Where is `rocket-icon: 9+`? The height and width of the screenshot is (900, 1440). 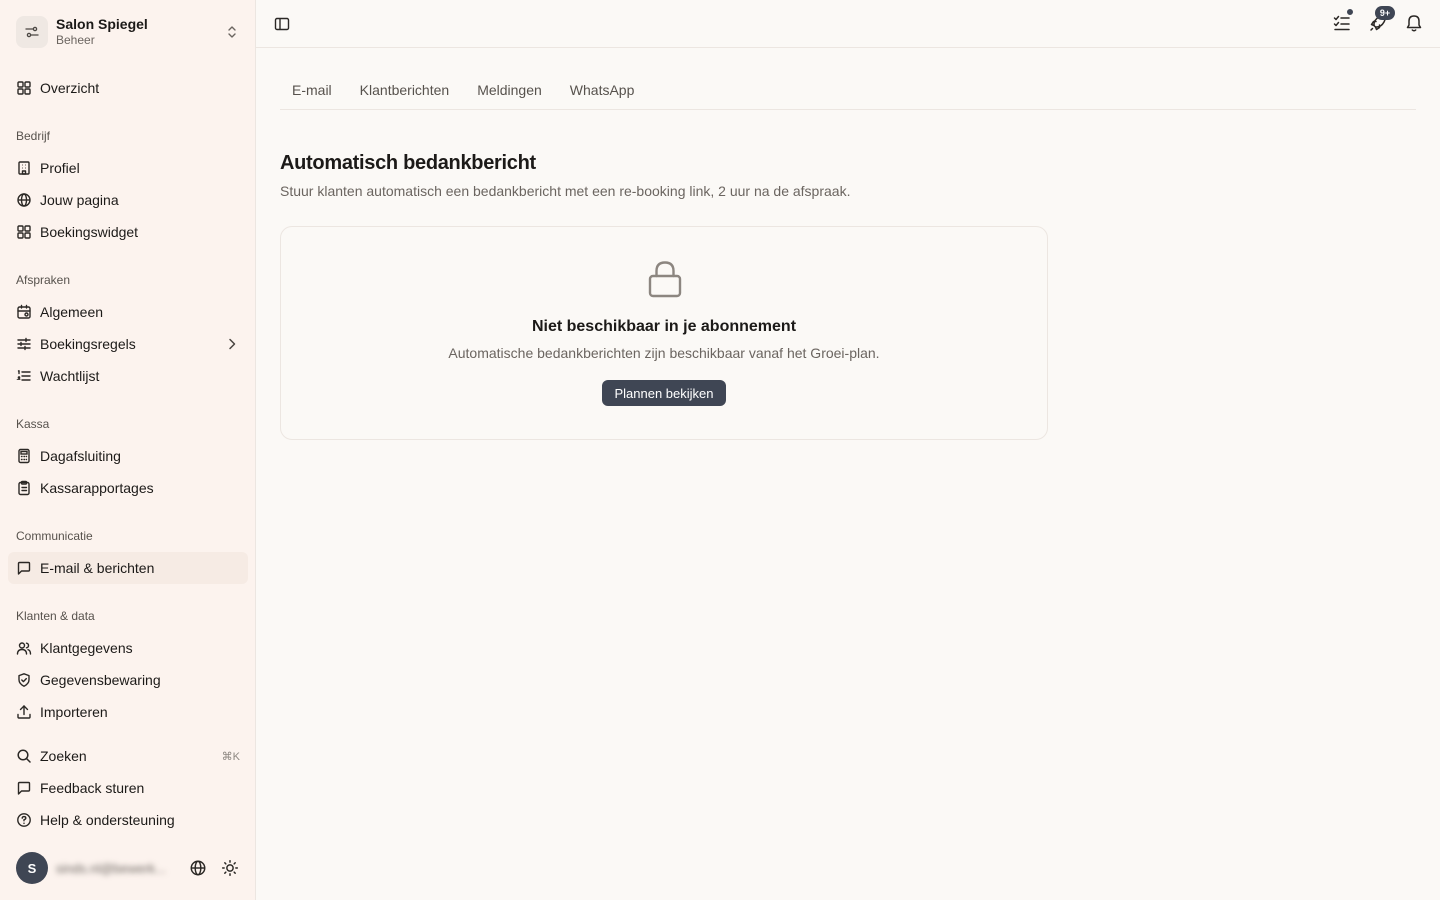
rocket-icon: 9+ is located at coordinates (1381, 19).